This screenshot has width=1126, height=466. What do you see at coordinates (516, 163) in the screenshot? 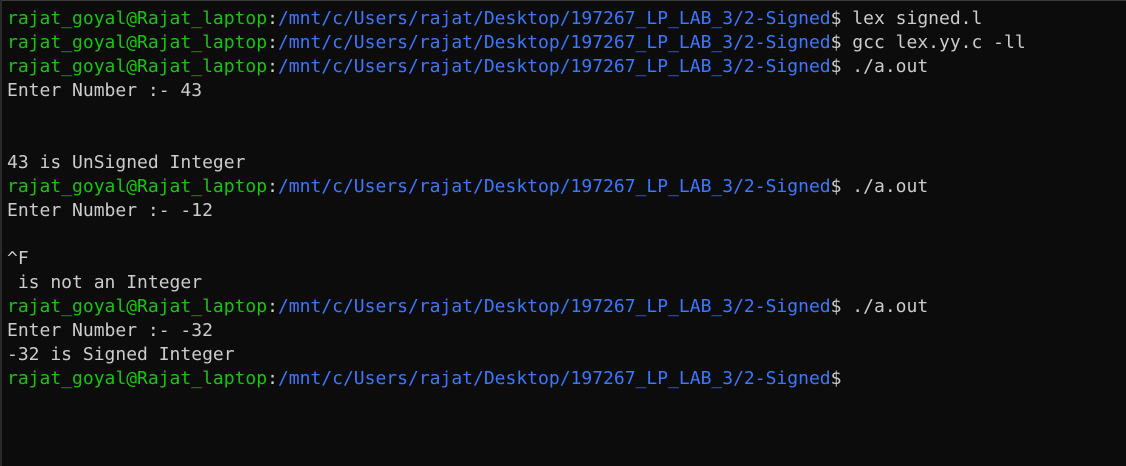
I see `output-line: 43 is UnSigned Integer` at bounding box center [516, 163].